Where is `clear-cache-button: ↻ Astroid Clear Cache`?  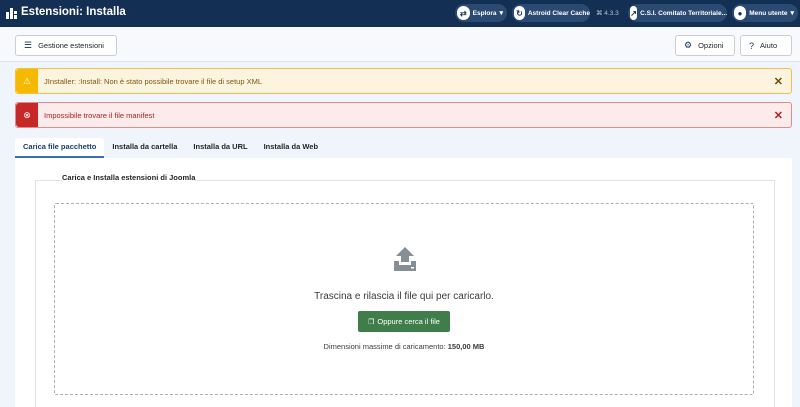
clear-cache-button: ↻ Astroid Clear Cache is located at coordinates (551, 13).